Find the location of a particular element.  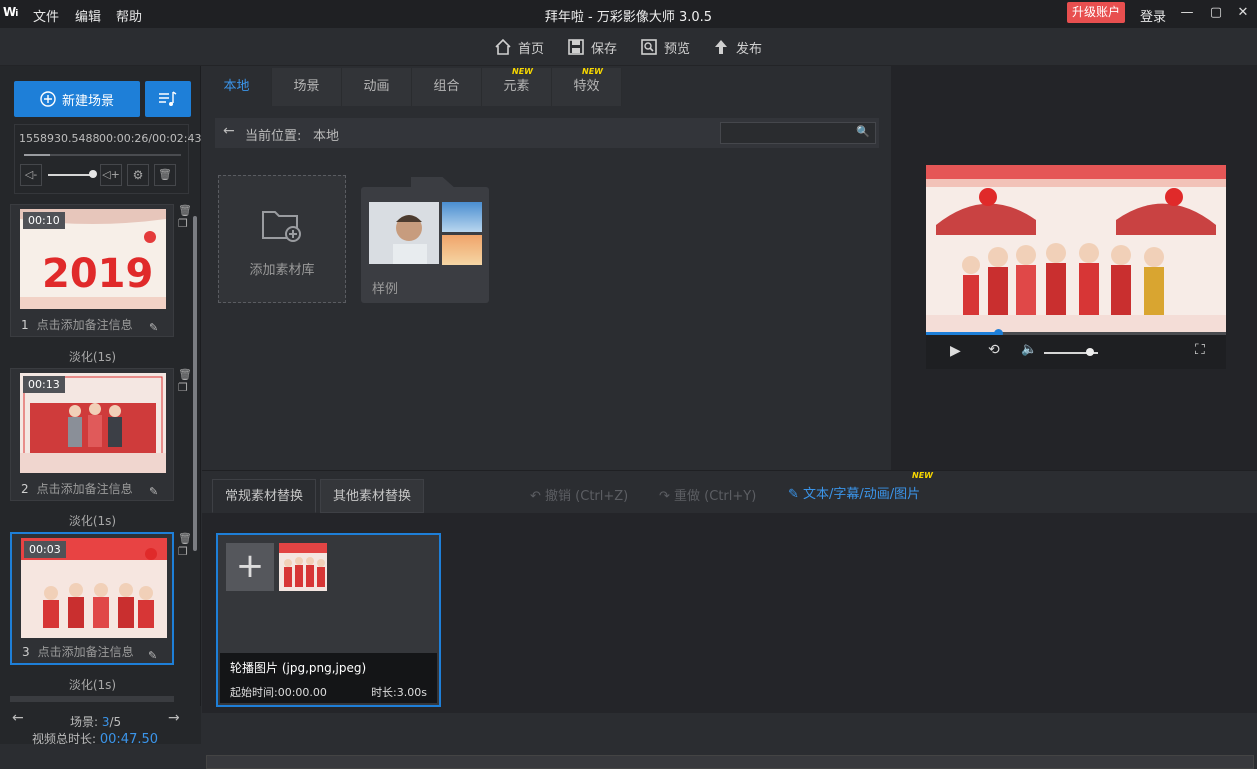

scene-actions-3: 🗑 ❐ is located at coordinates (185, 545).